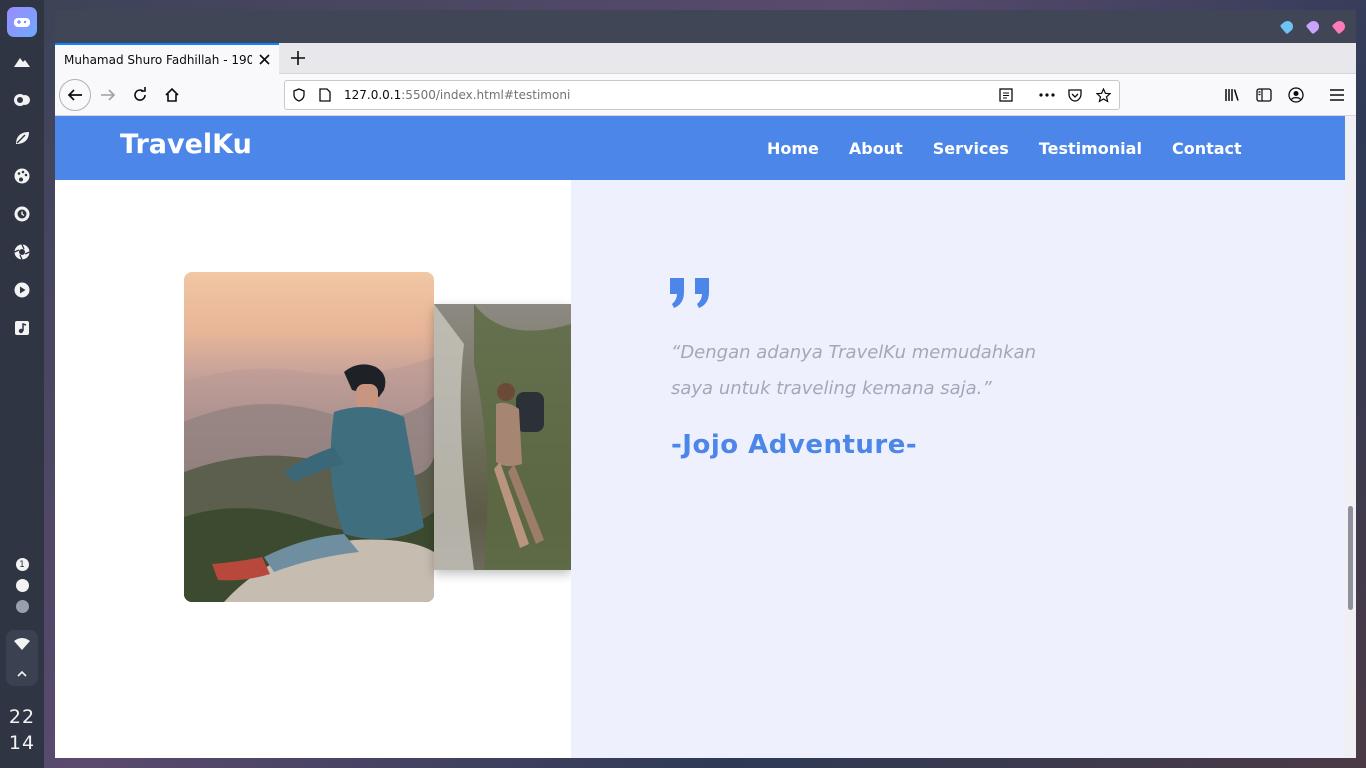 This screenshot has width=1366, height=768. I want to click on page-scrollbar, so click(1350, 437).